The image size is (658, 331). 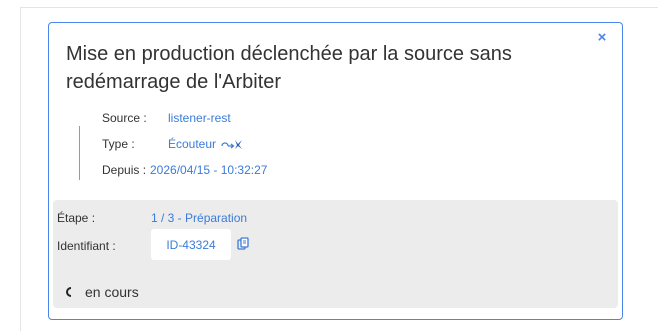 I want to click on close-button: ×, so click(x=602, y=37).